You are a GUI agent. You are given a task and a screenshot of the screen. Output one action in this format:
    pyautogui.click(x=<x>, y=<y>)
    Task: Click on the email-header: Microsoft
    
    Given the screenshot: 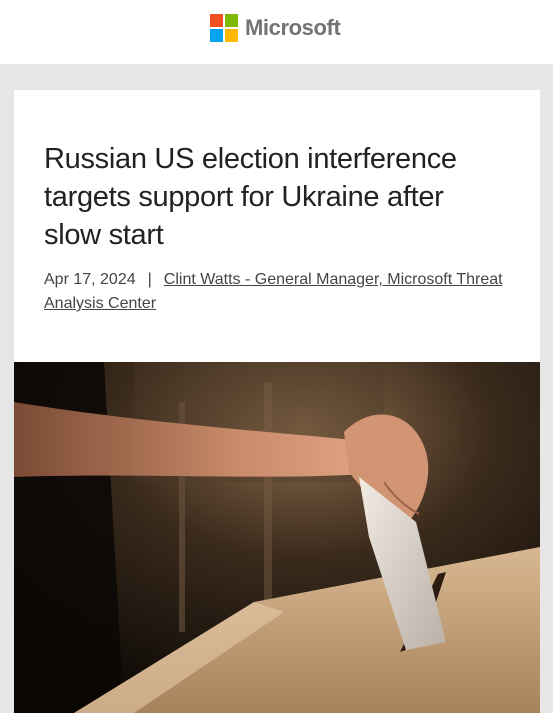 What is the action you would take?
    pyautogui.click(x=276, y=32)
    